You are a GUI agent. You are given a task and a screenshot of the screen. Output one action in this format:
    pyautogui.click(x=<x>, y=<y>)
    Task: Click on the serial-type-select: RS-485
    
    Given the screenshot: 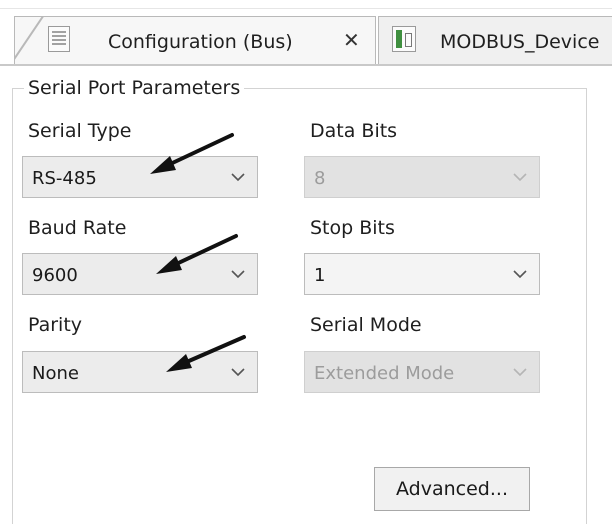 What is the action you would take?
    pyautogui.click(x=140, y=177)
    